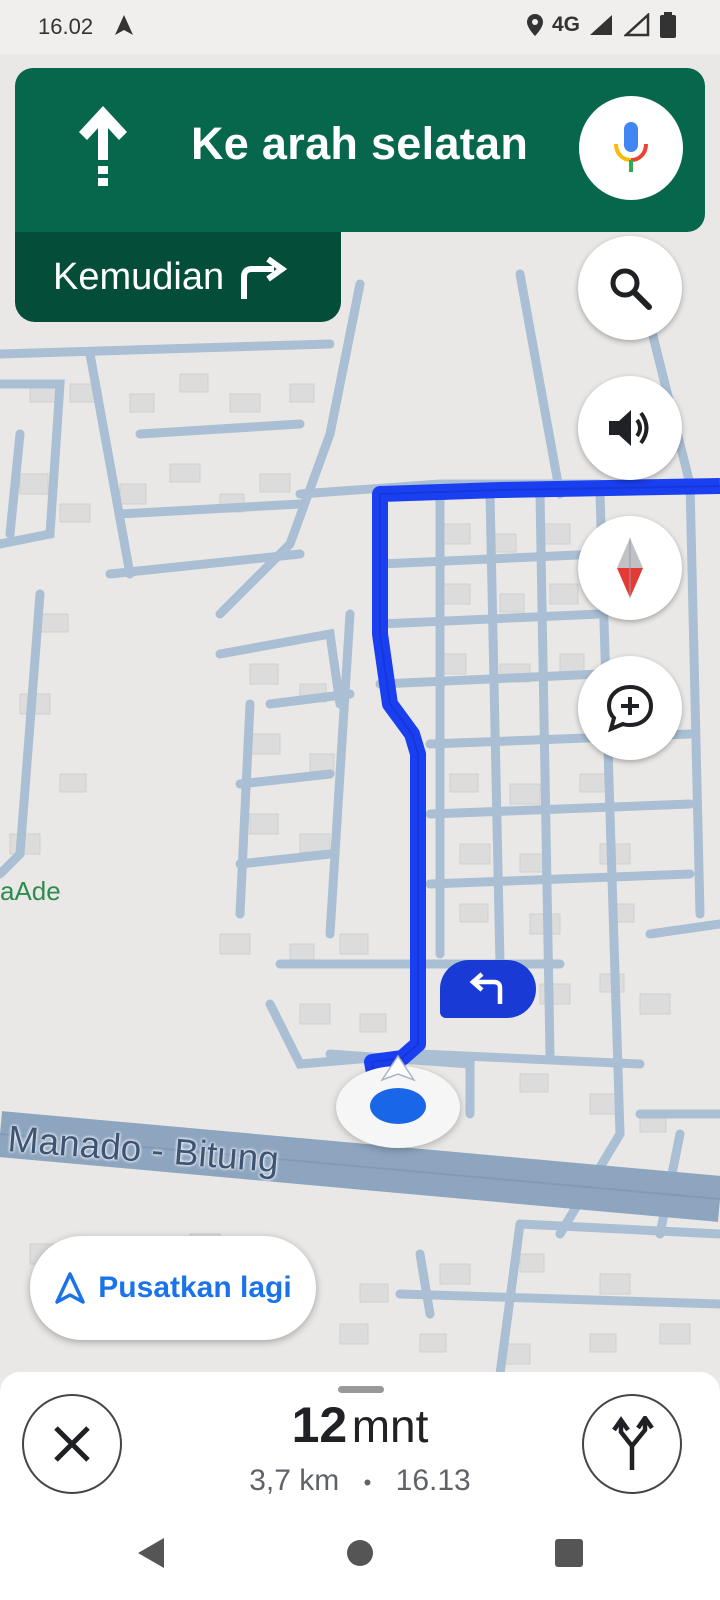 Image resolution: width=720 pixels, height=1600 pixels. I want to click on location-icon, so click(534, 25).